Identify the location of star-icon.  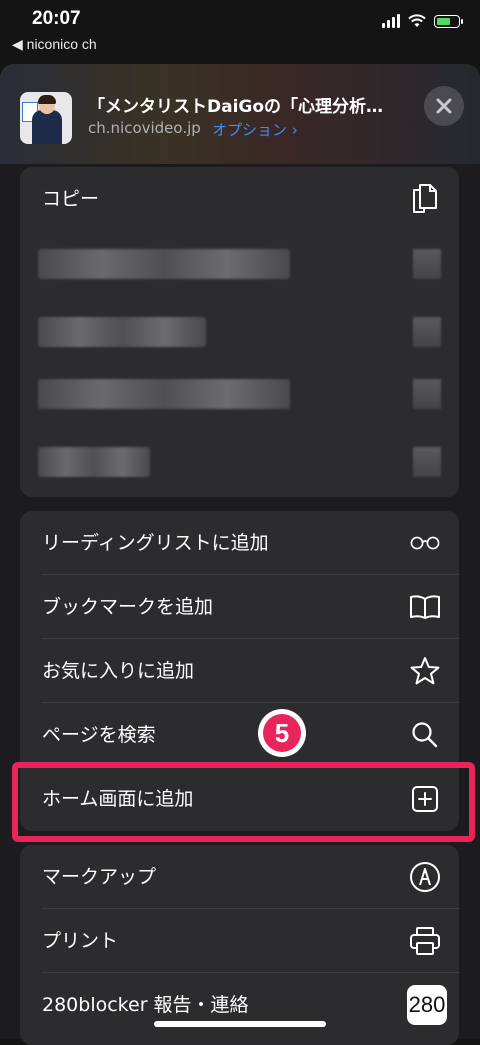
(425, 671).